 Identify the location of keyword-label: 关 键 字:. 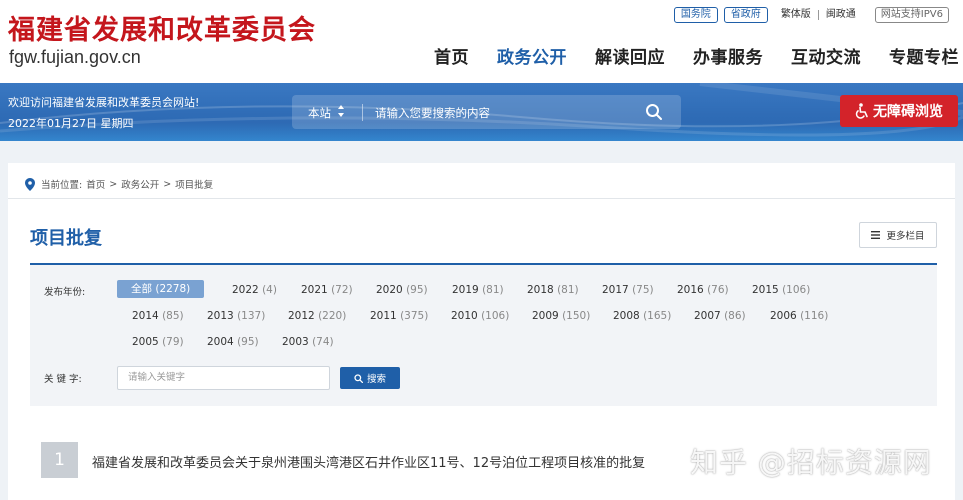
(63, 379).